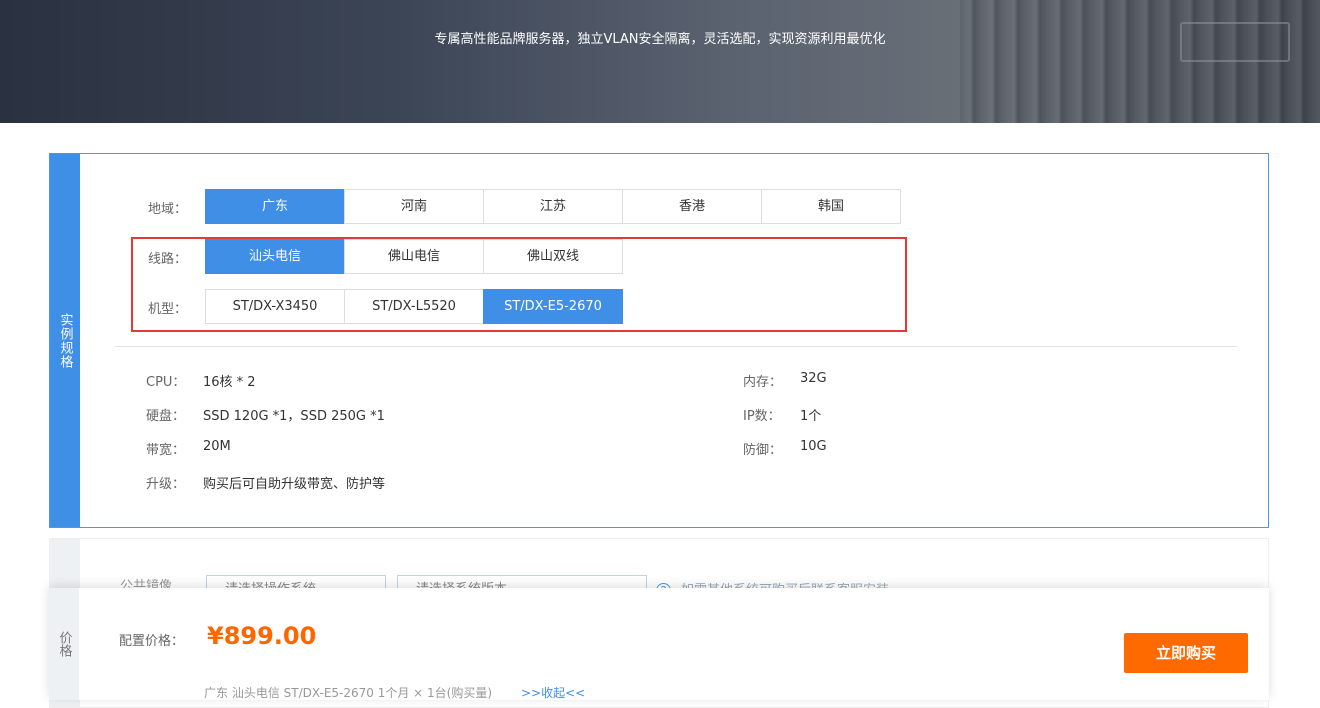 This screenshot has width=1320, height=708. I want to click on ip-value: 1个, so click(811, 416).